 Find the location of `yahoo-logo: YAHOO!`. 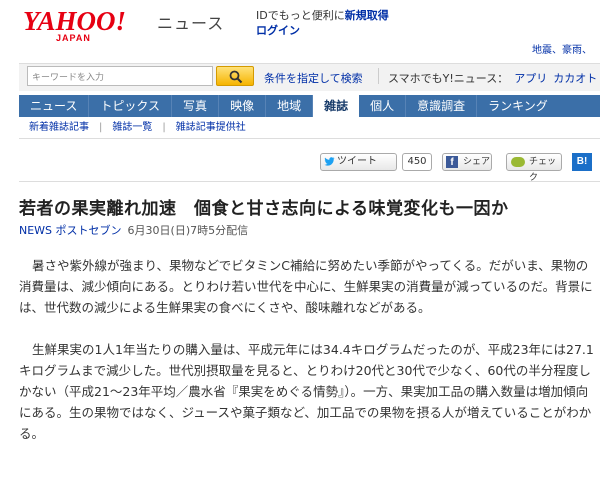

yahoo-logo: YAHOO! is located at coordinates (74, 21).